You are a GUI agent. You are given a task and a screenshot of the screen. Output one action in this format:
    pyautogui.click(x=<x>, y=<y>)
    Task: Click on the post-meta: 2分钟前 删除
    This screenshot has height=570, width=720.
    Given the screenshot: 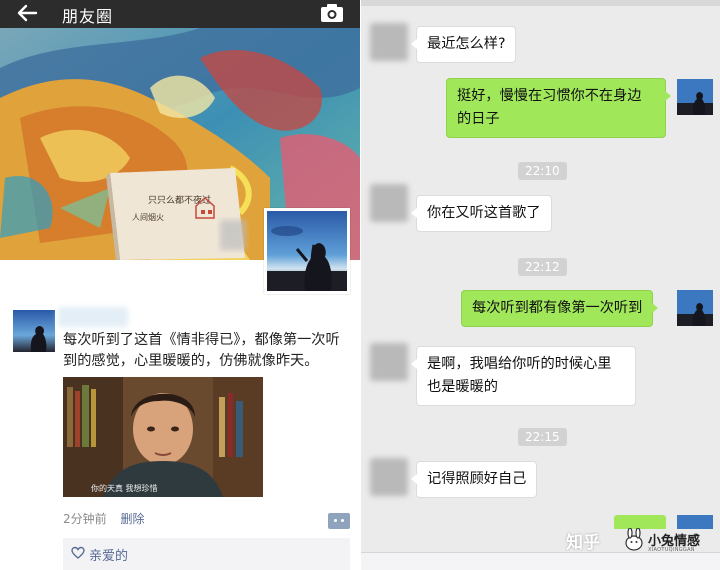 What is the action you would take?
    pyautogui.click(x=103, y=518)
    